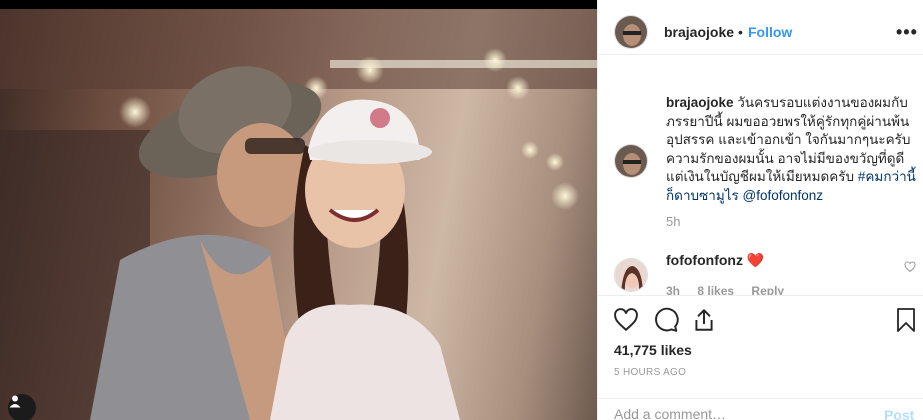 The image size is (923, 420). I want to click on comment-bubble-icon, so click(667, 319).